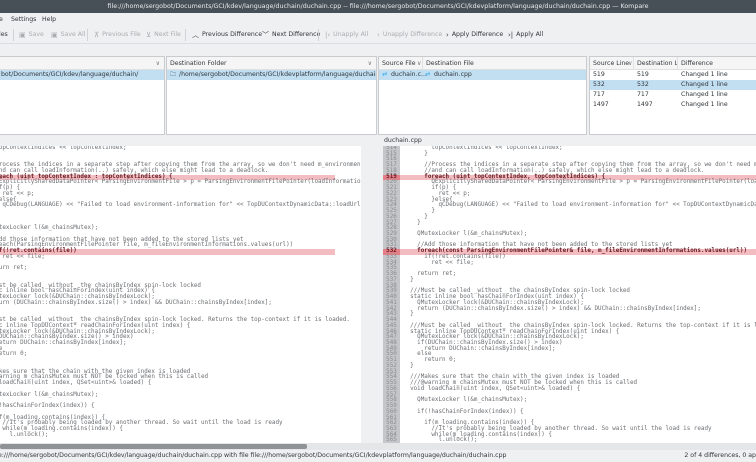 This screenshot has height=462, width=756. Describe the element at coordinates (49, 19) in the screenshot. I see `menu-help: Help` at that location.